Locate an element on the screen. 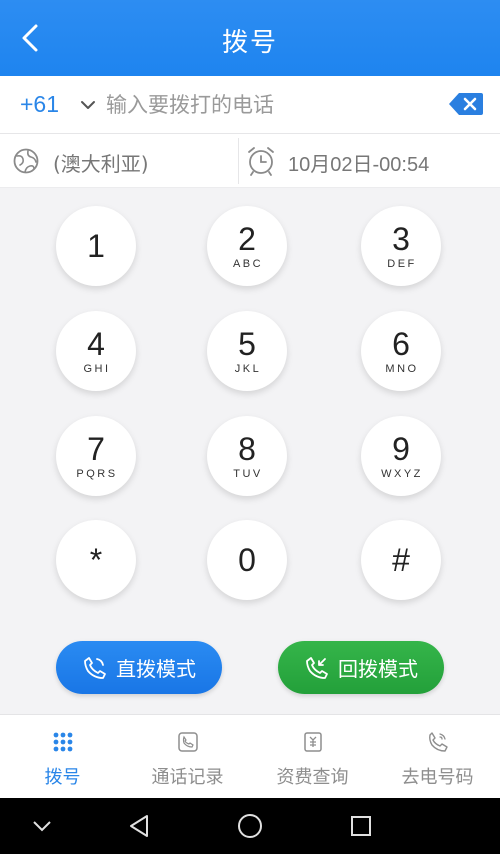 The width and height of the screenshot is (500, 854). key-0: 0 is located at coordinates (247, 560).